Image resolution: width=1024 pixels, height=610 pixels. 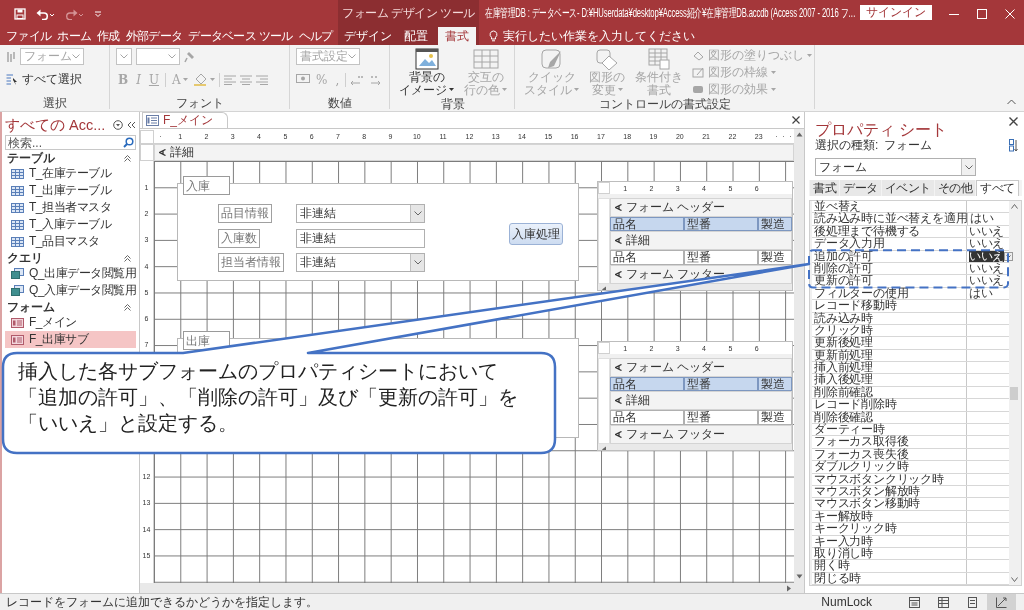 What do you see at coordinates (408, 13) in the screenshot?
I see `tool-group-label: フォーム デザイン ツール` at bounding box center [408, 13].